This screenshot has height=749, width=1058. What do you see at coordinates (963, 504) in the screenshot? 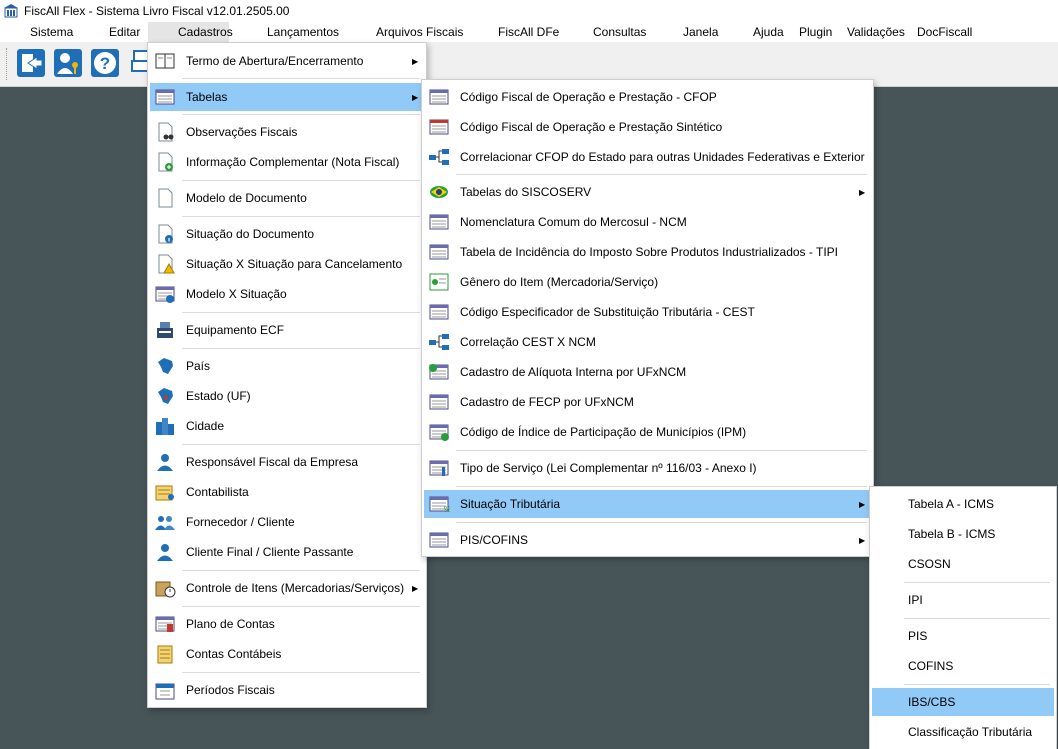
I see `situacao-item-tabela-a-icms: Tabela A - ICMS` at bounding box center [963, 504].